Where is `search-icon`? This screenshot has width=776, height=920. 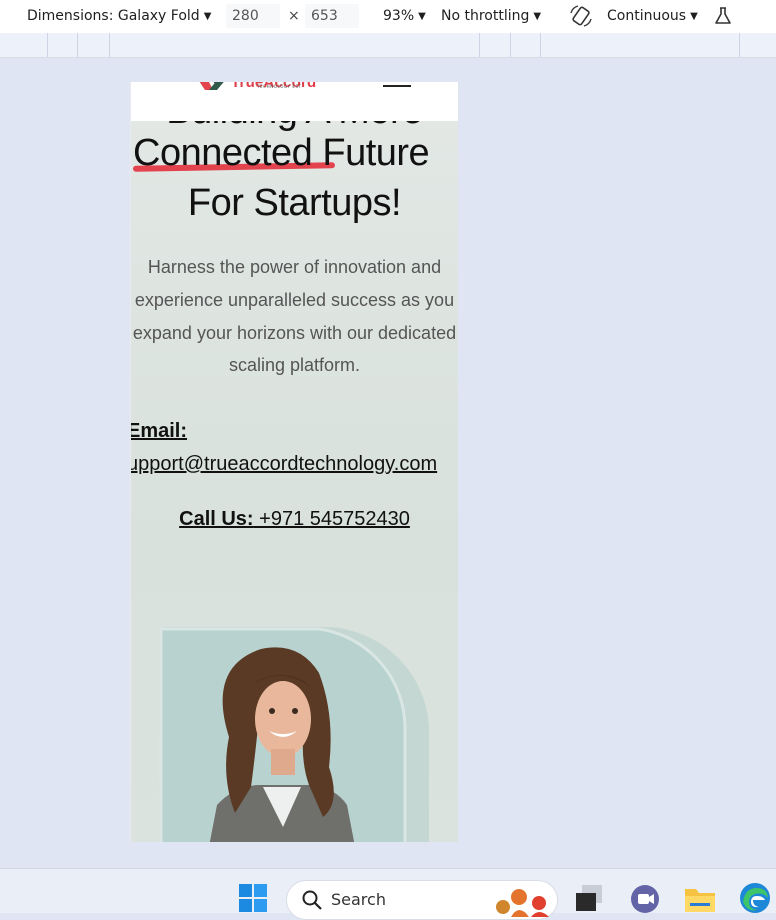 search-icon is located at coordinates (312, 900).